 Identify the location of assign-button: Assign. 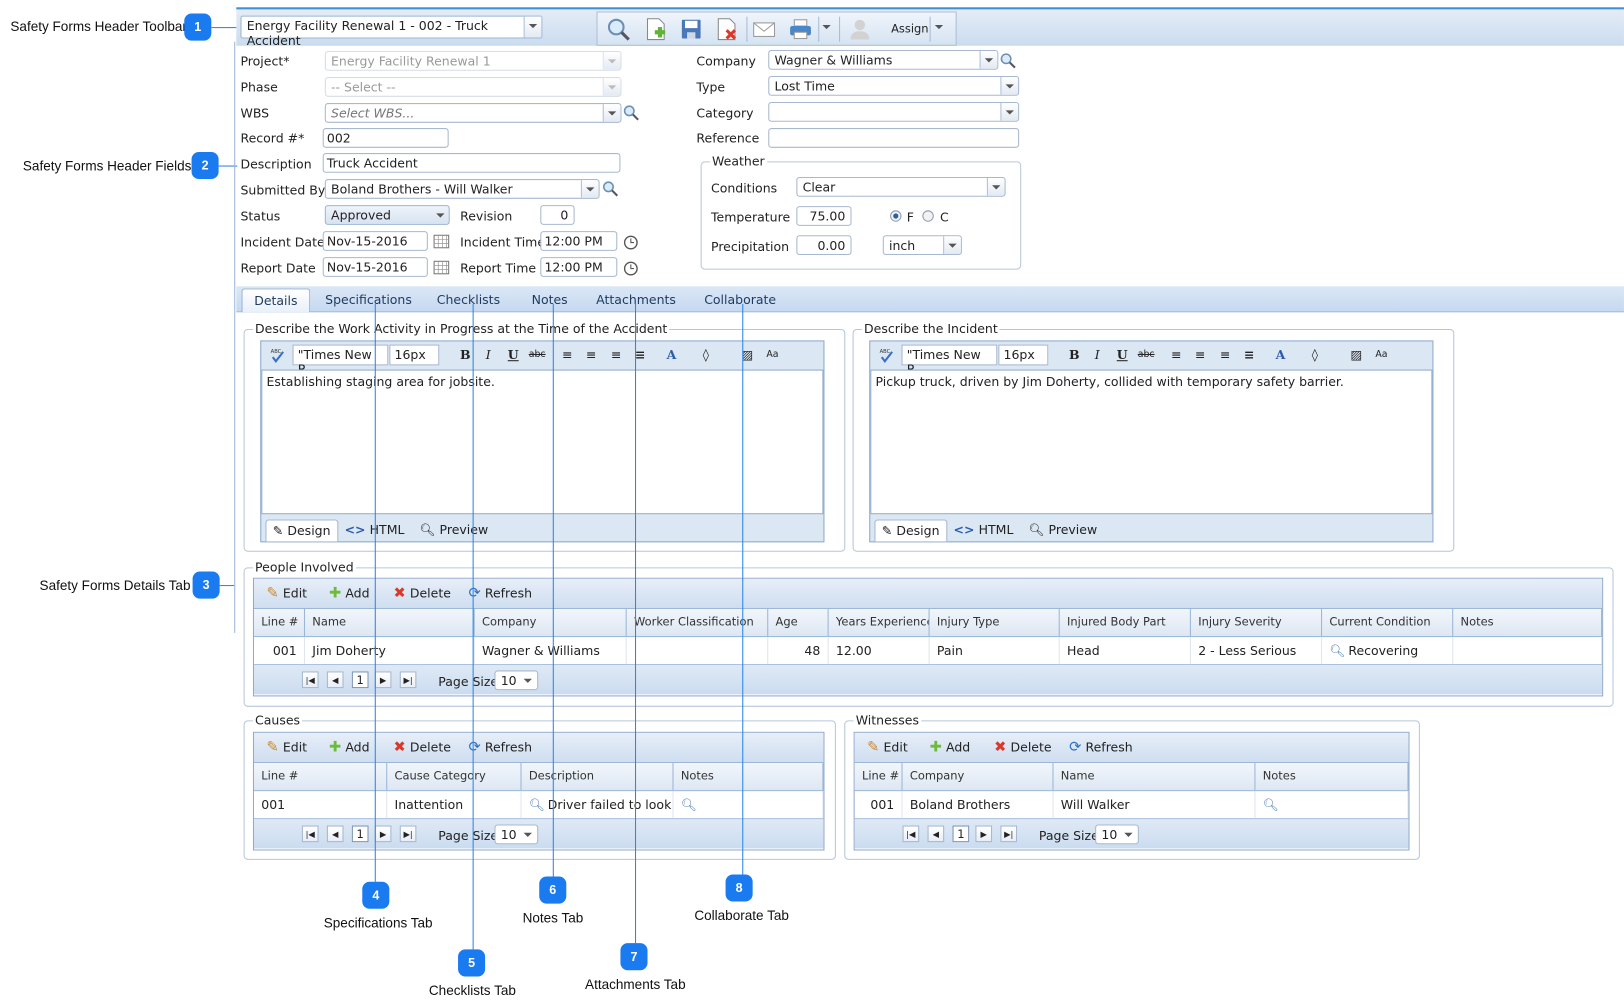
(909, 29).